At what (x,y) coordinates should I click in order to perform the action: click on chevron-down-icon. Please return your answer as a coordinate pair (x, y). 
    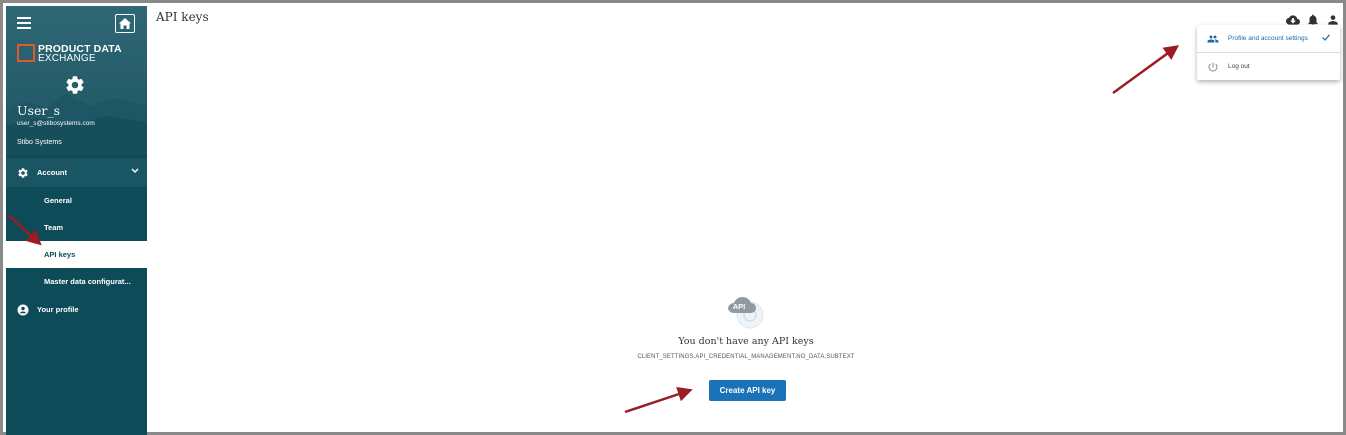
    Looking at the image, I should click on (135, 171).